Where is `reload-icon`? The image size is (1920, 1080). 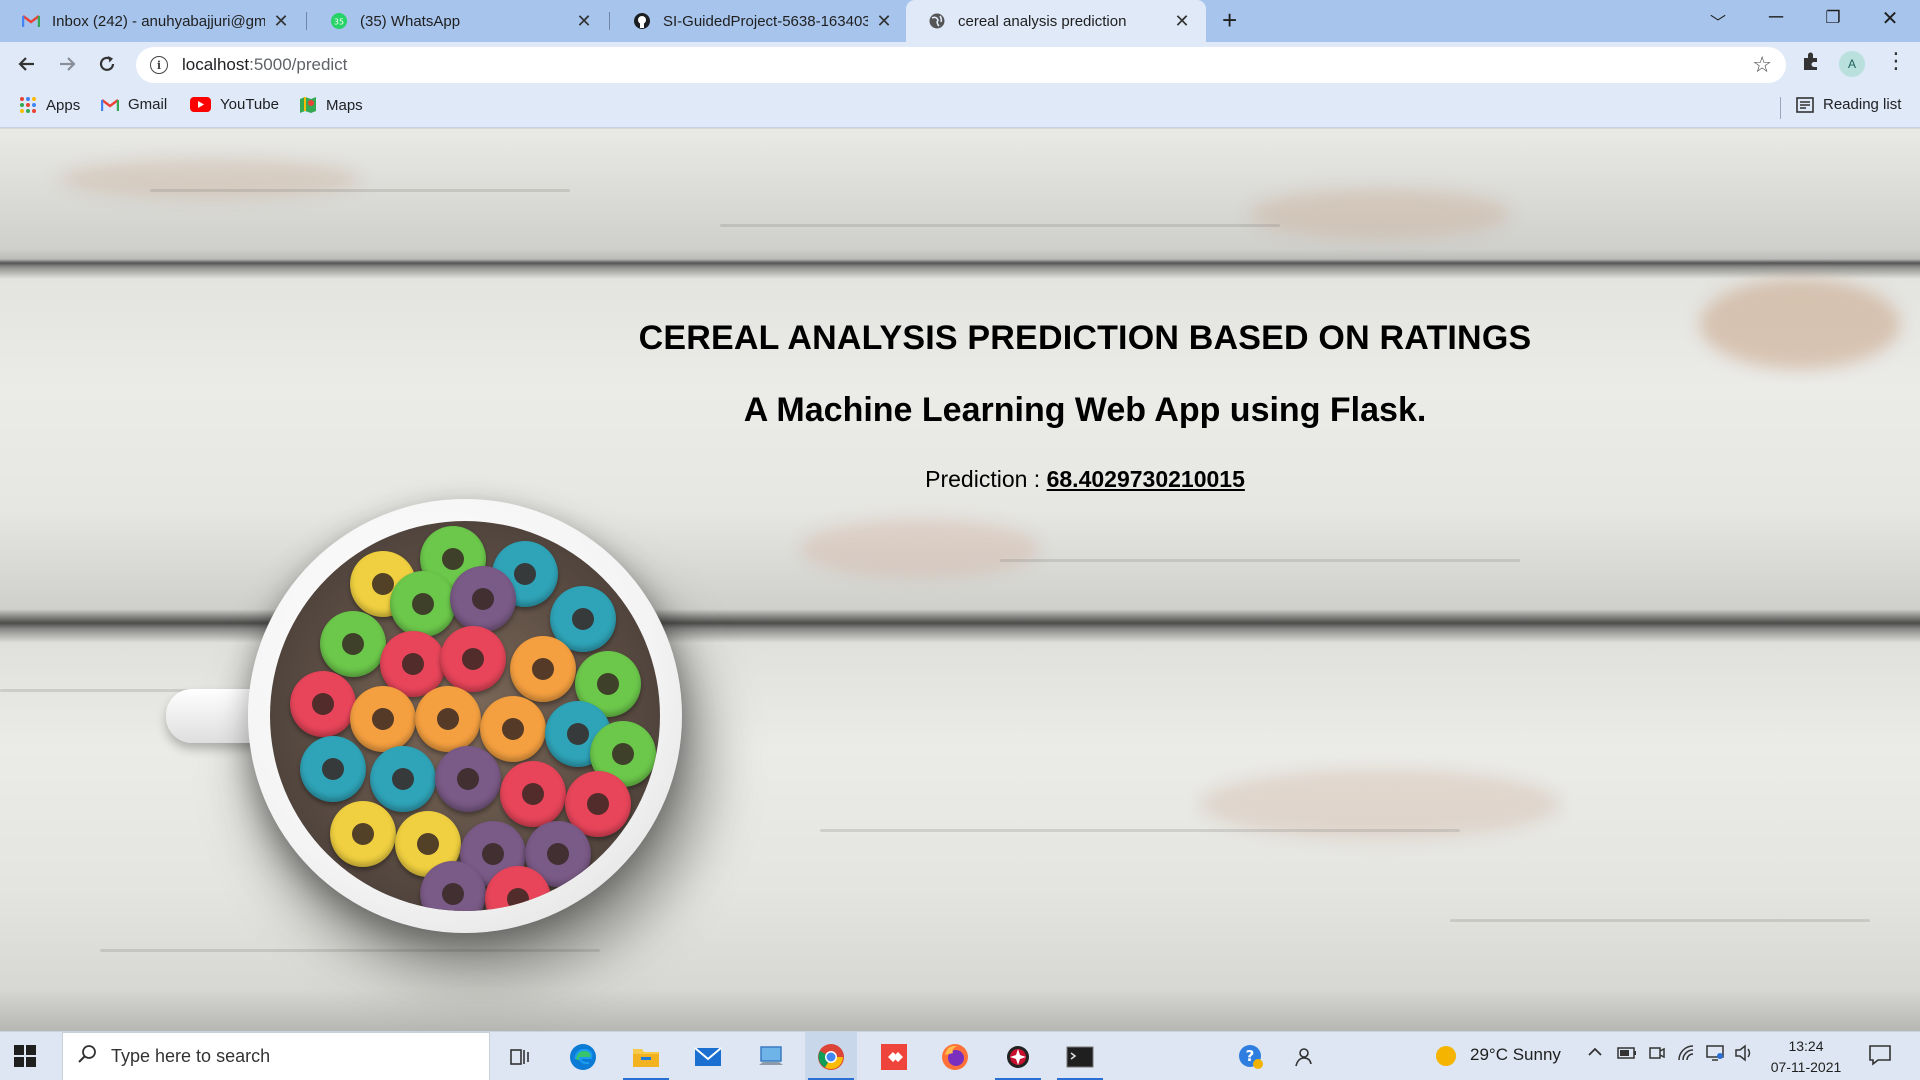
reload-icon is located at coordinates (107, 63).